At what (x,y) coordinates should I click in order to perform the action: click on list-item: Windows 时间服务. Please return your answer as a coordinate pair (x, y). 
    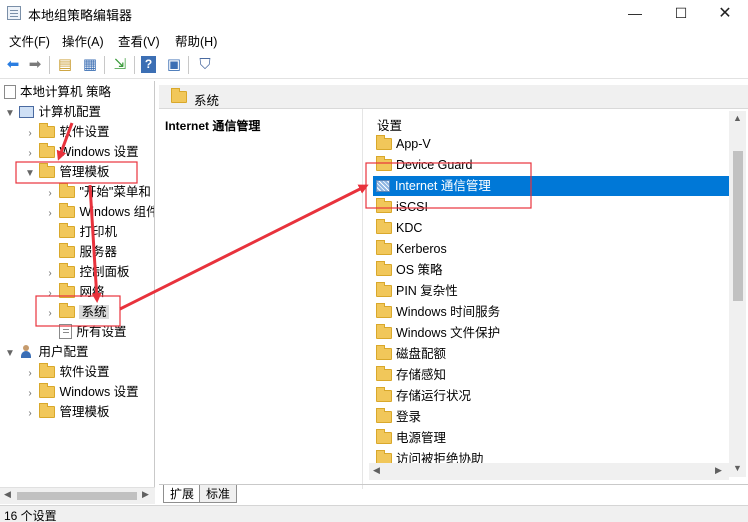
    Looking at the image, I should click on (553, 312).